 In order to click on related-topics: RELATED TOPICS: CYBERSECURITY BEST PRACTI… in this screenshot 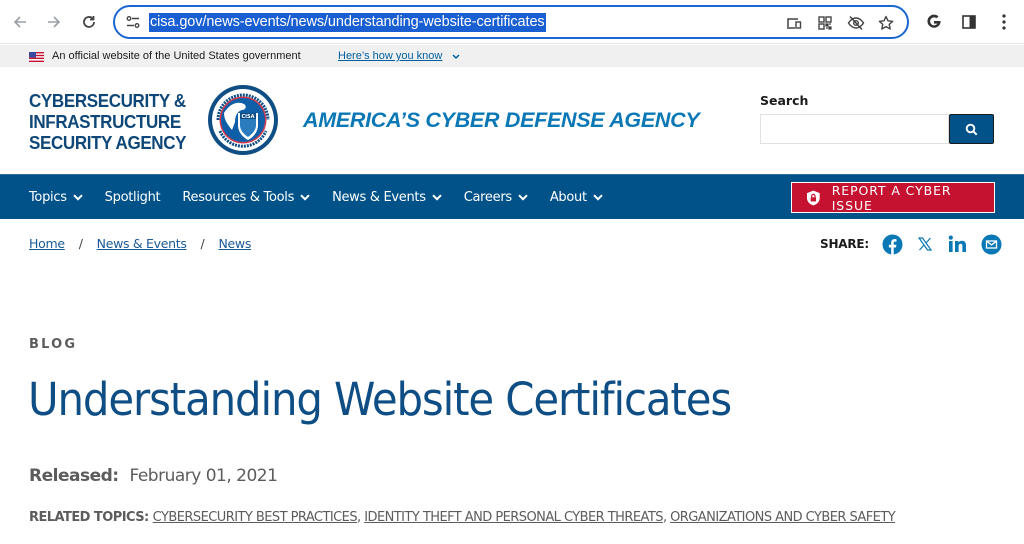, I will do `click(462, 517)`.